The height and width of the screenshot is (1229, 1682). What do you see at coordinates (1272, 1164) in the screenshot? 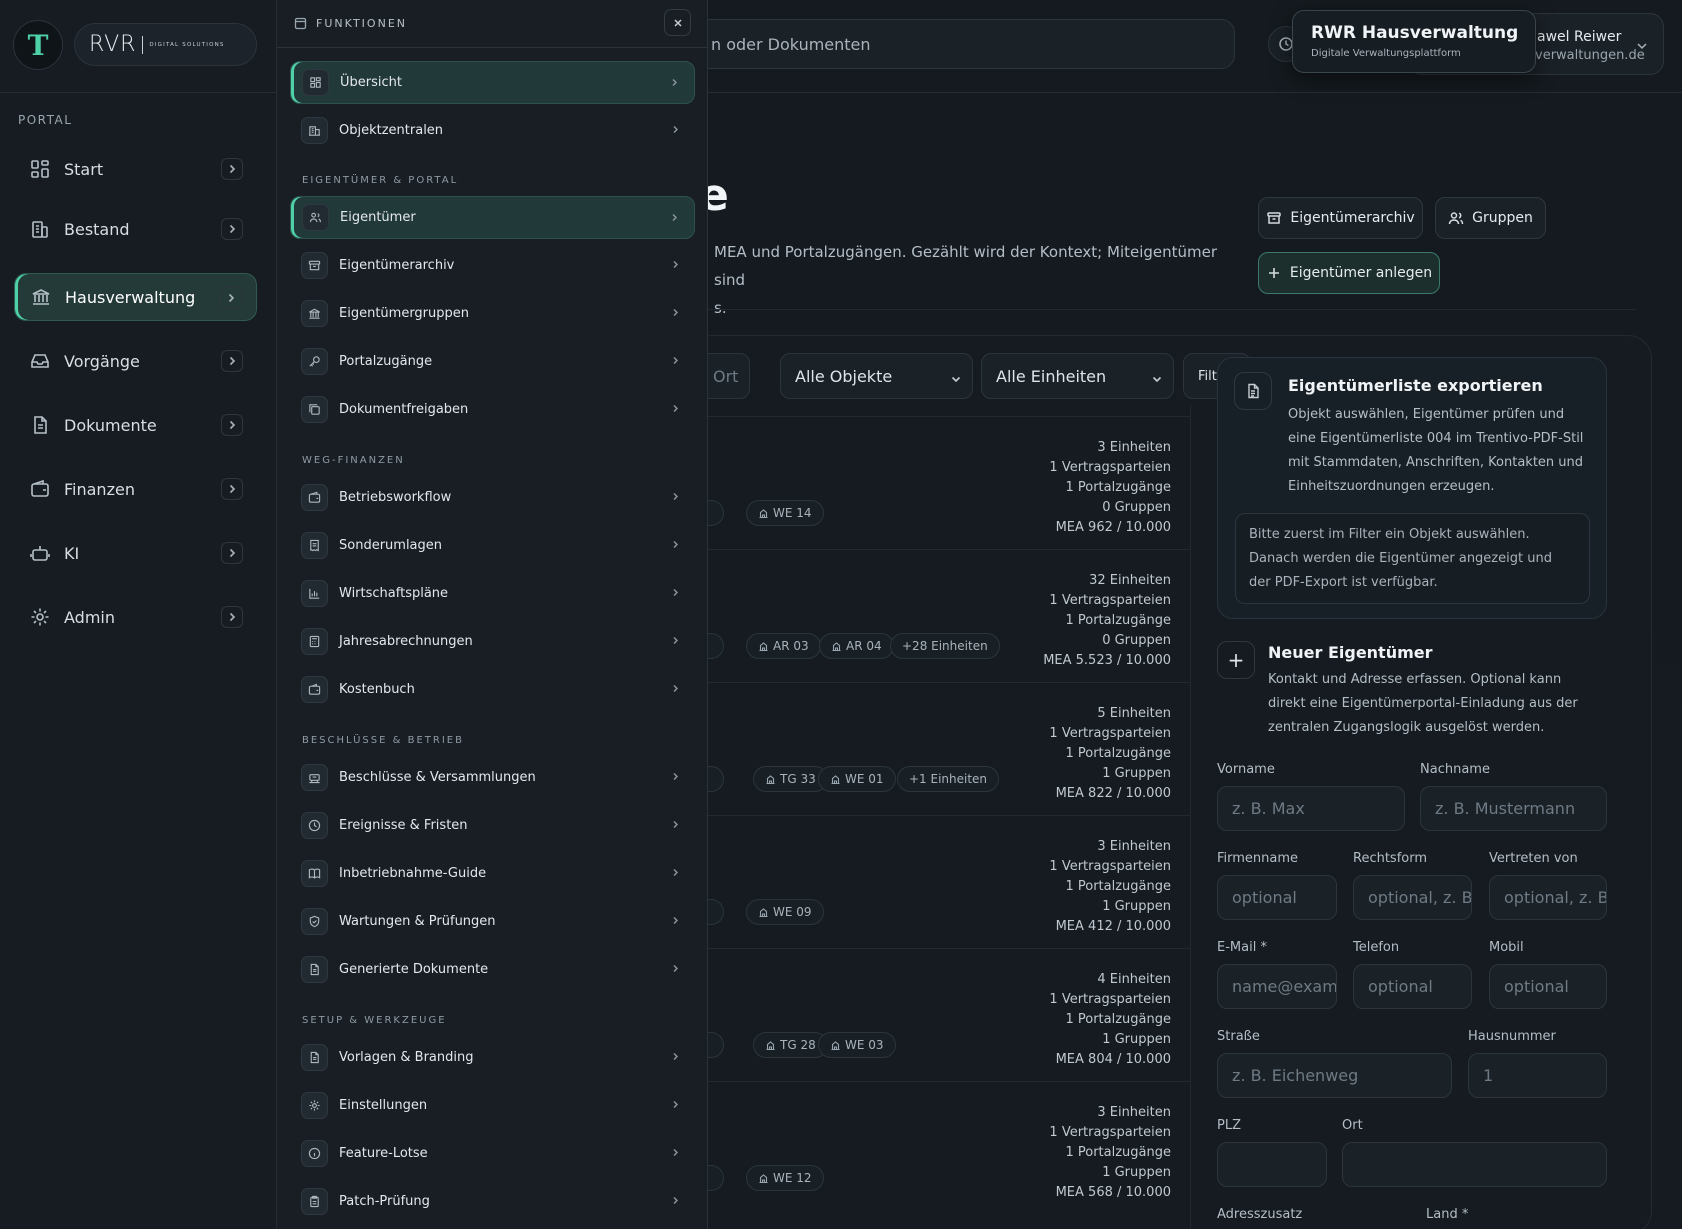
I see `zip-input` at bounding box center [1272, 1164].